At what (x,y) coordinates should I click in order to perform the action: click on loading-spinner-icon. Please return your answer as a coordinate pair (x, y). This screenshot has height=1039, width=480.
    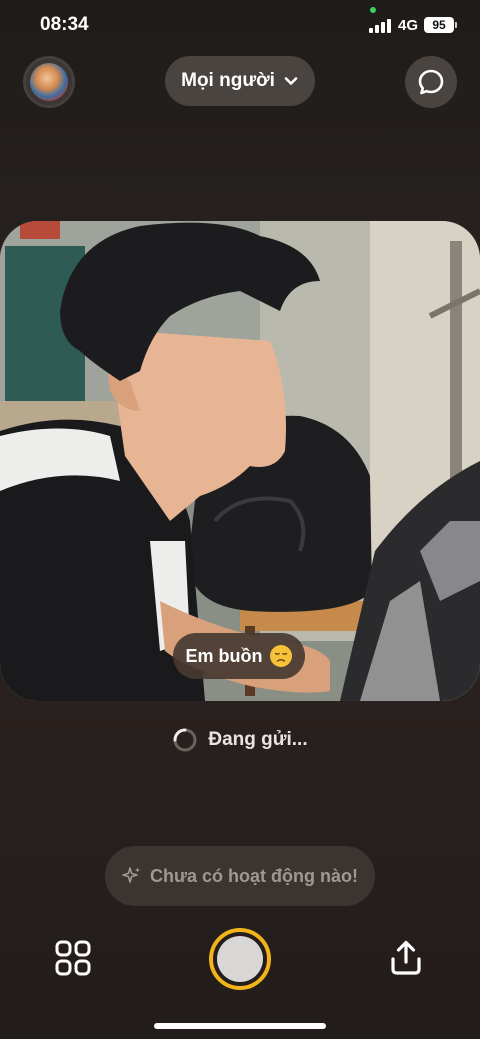
    Looking at the image, I should click on (185, 740).